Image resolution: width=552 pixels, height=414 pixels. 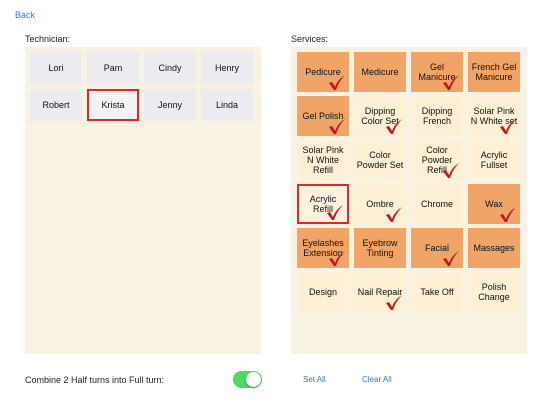 I want to click on service-button-dipping-french: Dipping French, so click(x=437, y=116).